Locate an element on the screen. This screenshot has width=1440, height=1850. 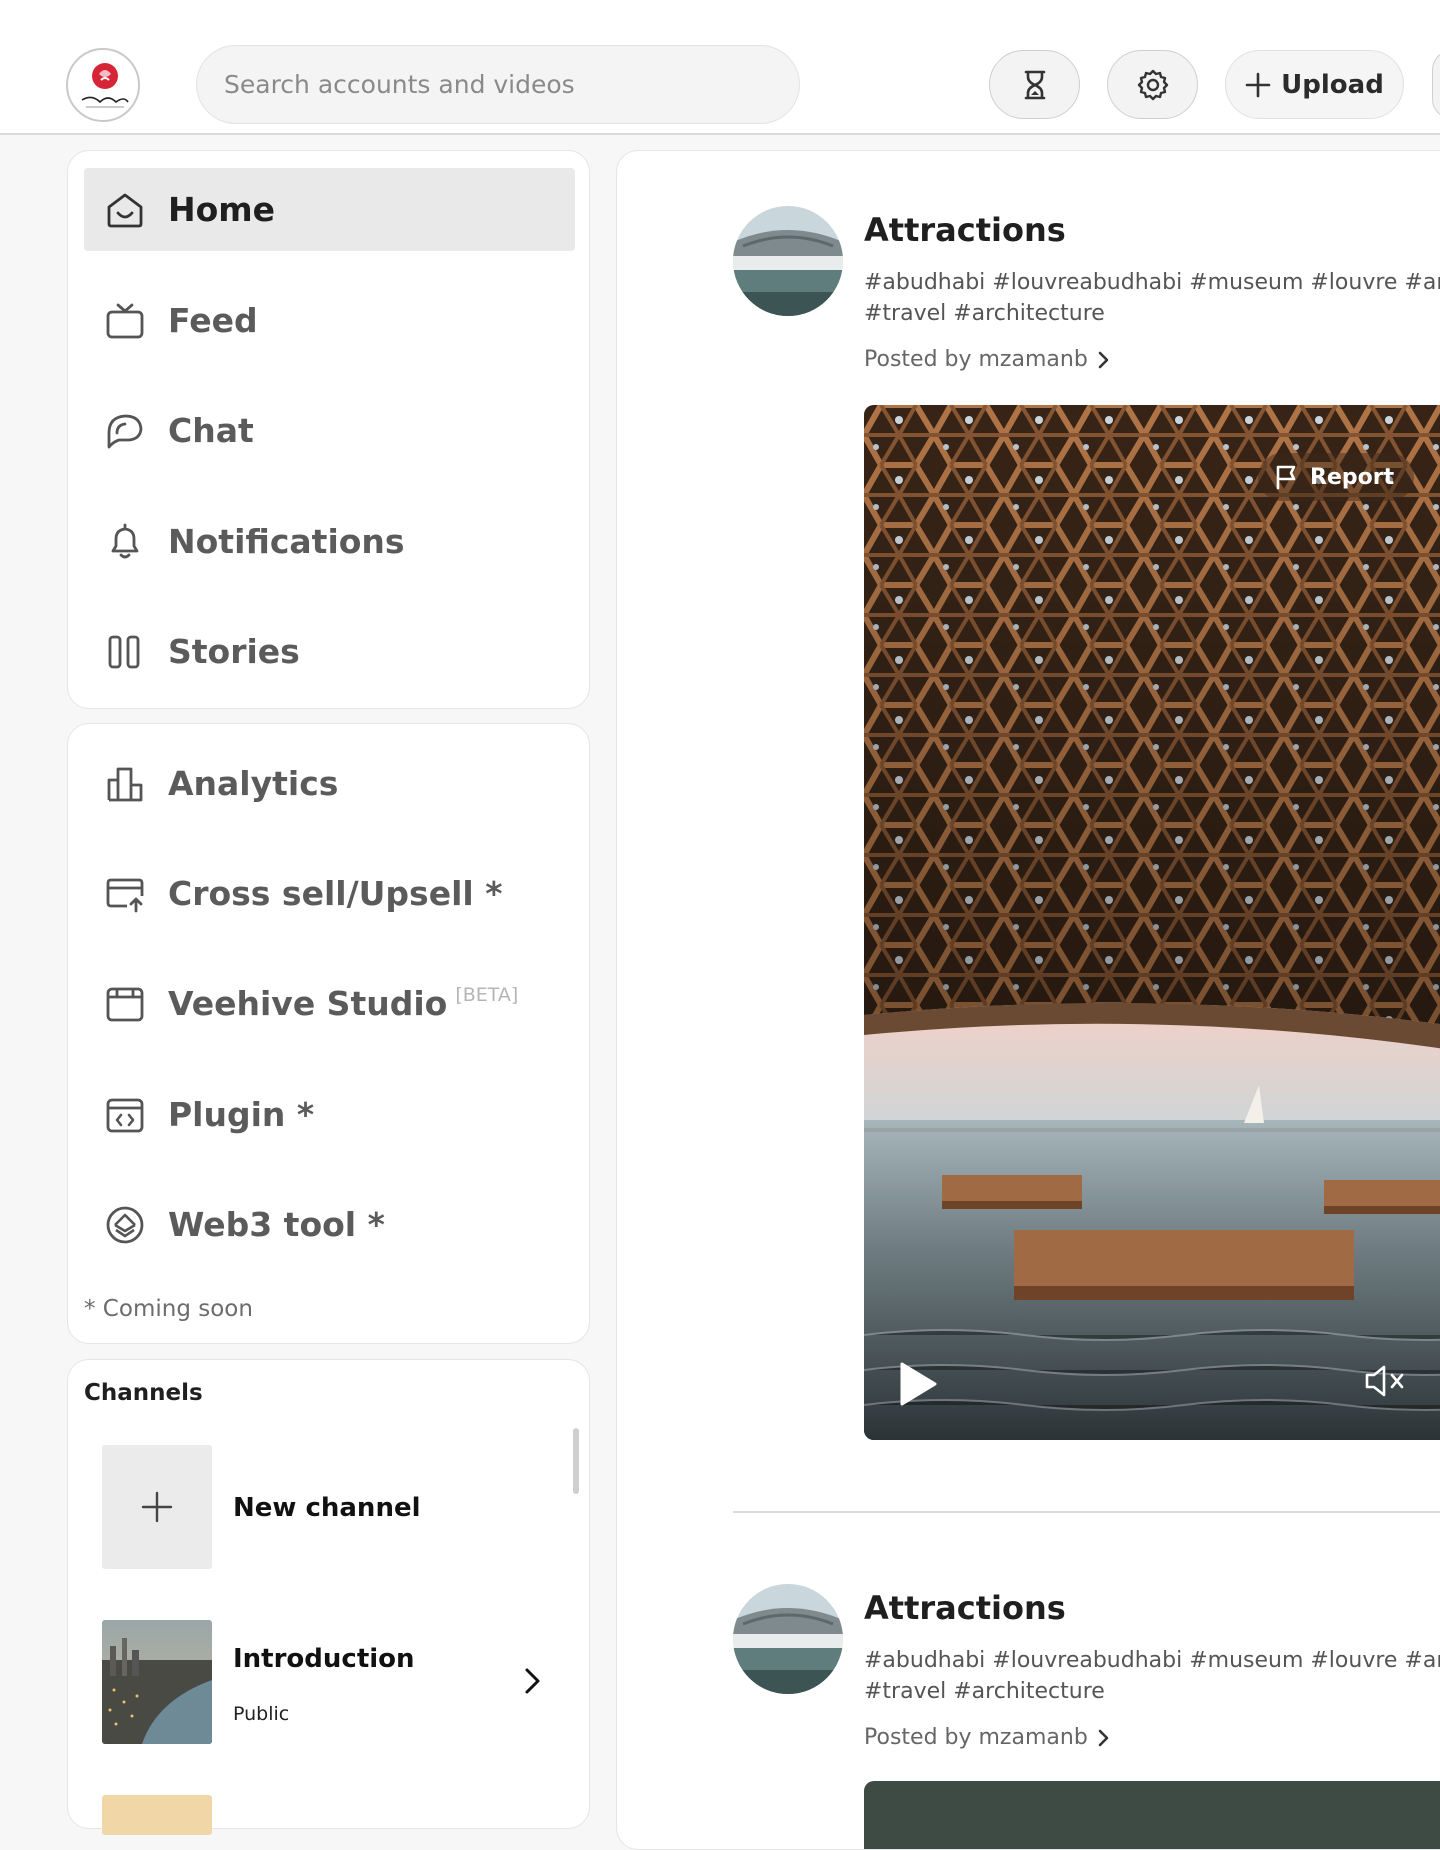
nav-label: Veehive Studio [BETA] is located at coordinates (343, 1003).